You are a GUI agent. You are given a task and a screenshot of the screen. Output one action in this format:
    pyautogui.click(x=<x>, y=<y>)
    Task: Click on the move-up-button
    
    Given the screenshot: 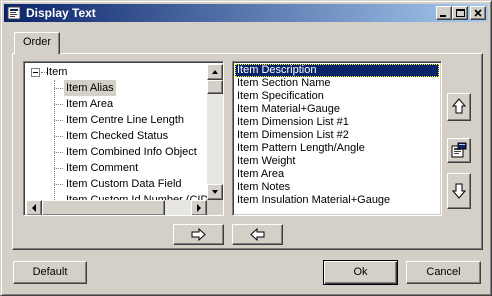 What is the action you would take?
    pyautogui.click(x=459, y=107)
    